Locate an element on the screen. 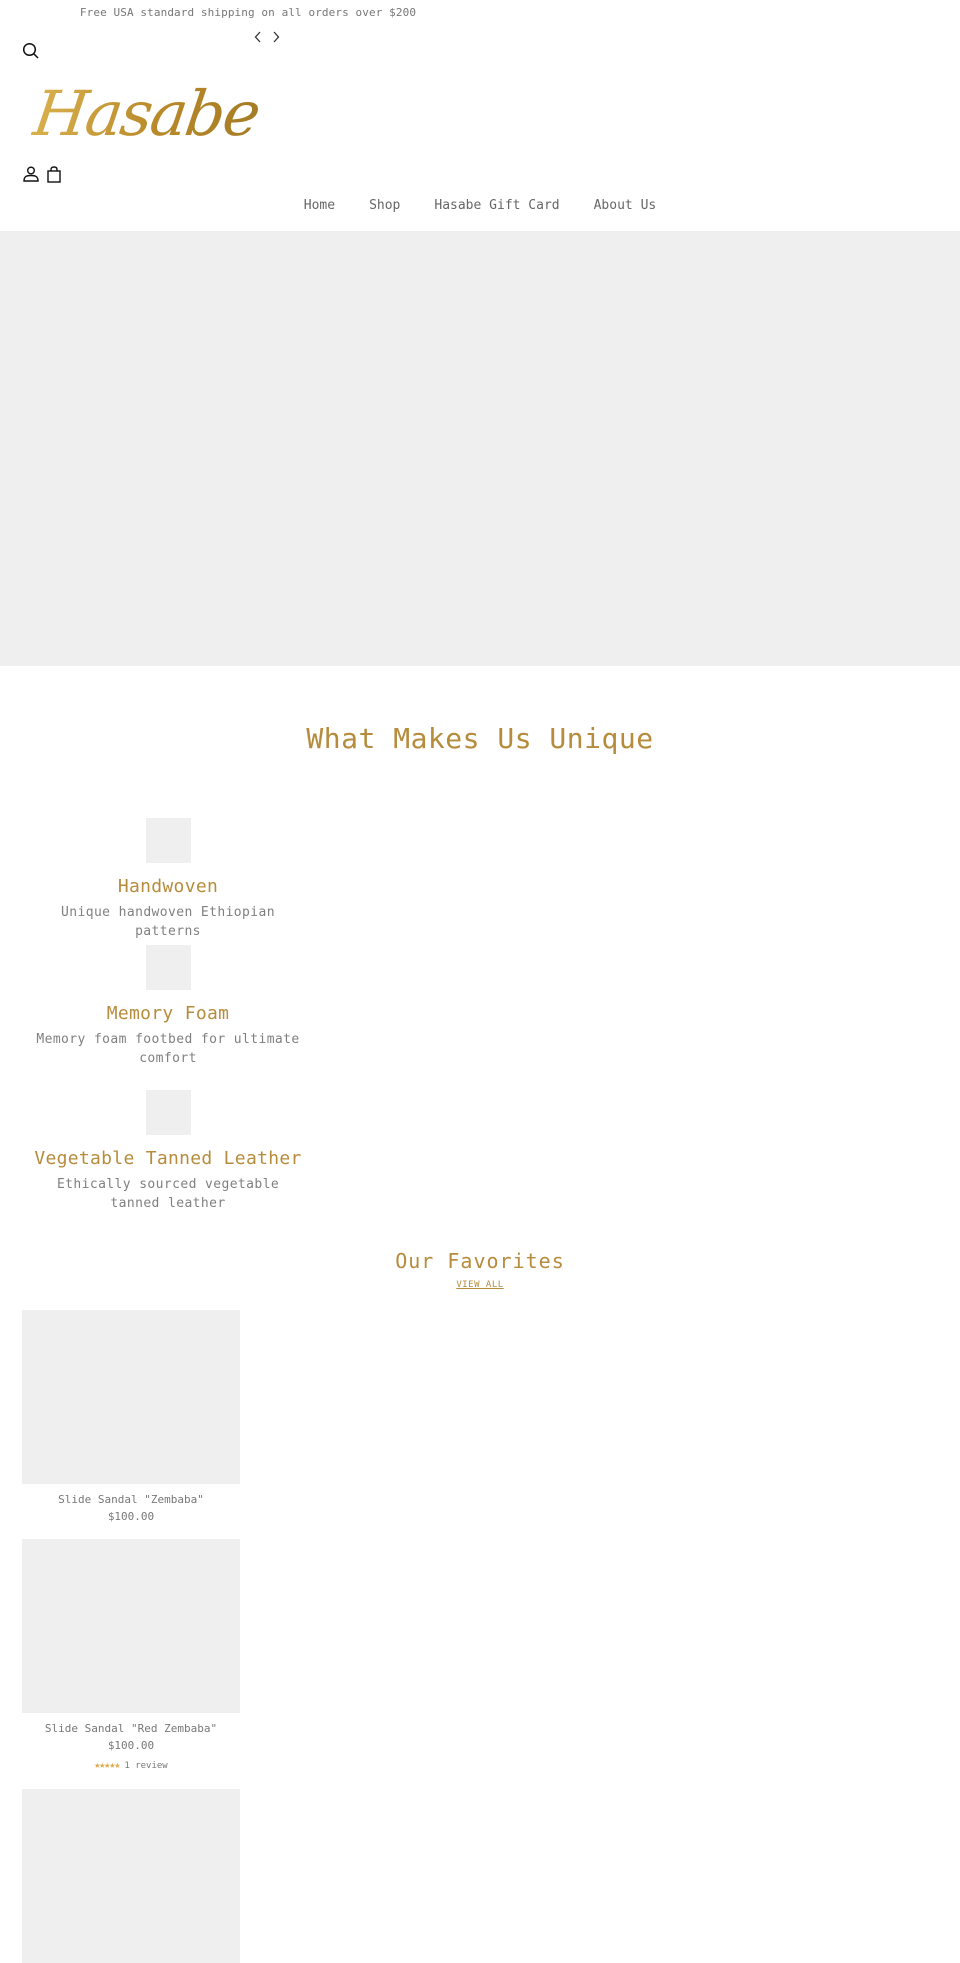 The height and width of the screenshot is (1963, 960). handwoven-icon is located at coordinates (168, 840).